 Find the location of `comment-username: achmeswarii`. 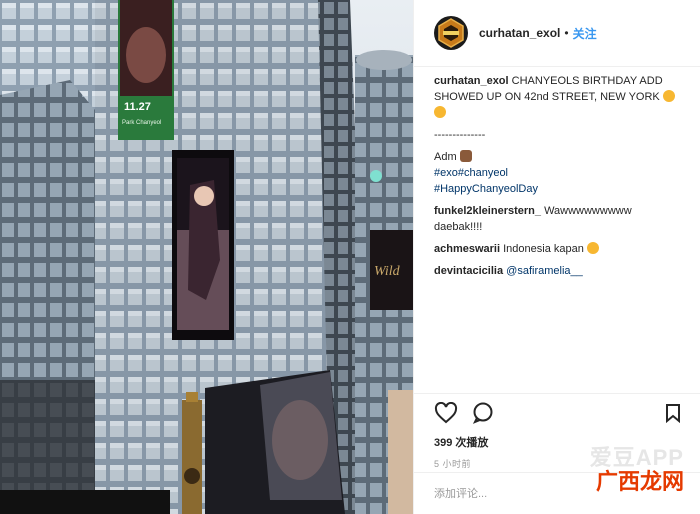

comment-username: achmeswarii is located at coordinates (467, 249).